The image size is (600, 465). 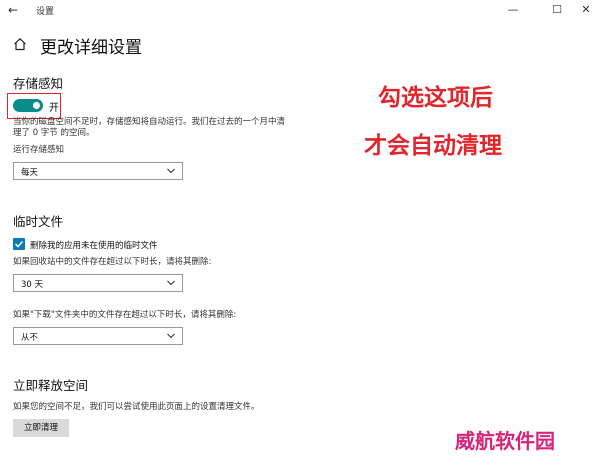 What do you see at coordinates (91, 48) in the screenshot?
I see `page-title: 更改详细设置` at bounding box center [91, 48].